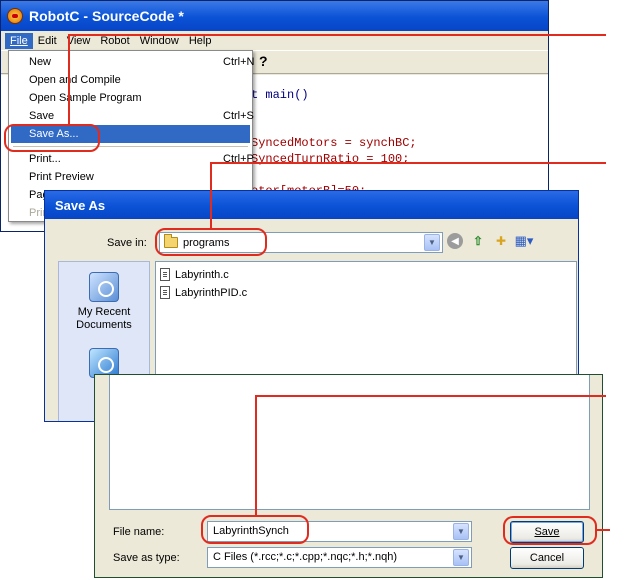 The image size is (627, 580). I want to click on save-type-label: Save as type:, so click(146, 558).